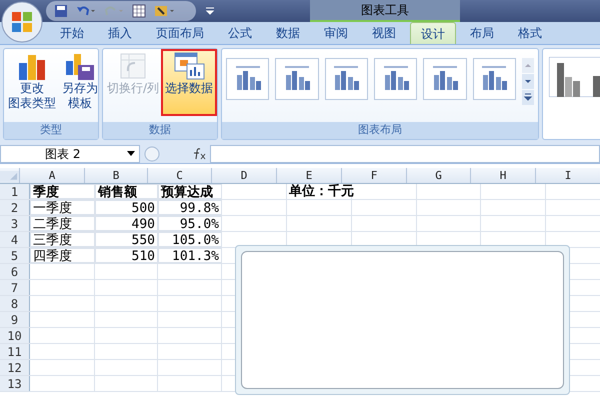 The width and height of the screenshot is (600, 400). I want to click on save-icon, so click(61, 11).